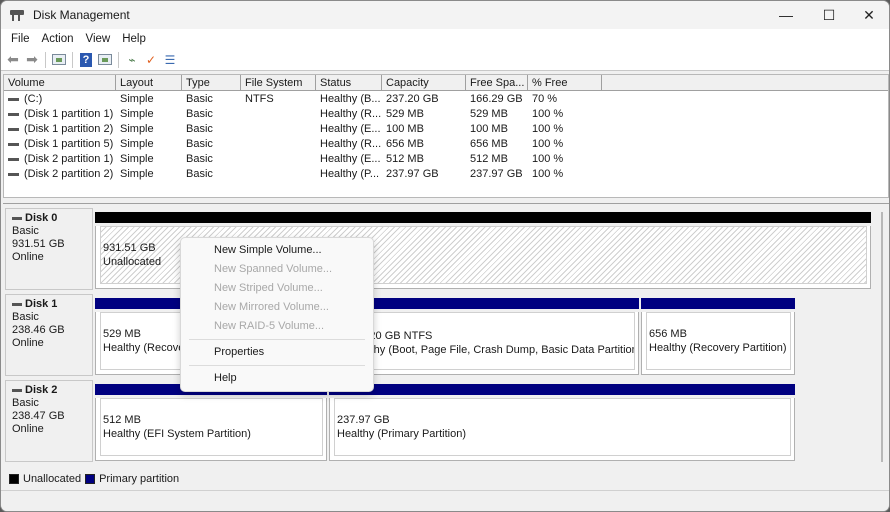  I want to click on disk-info: Disk 2 Basic 238.47 GB Online, so click(49, 421).